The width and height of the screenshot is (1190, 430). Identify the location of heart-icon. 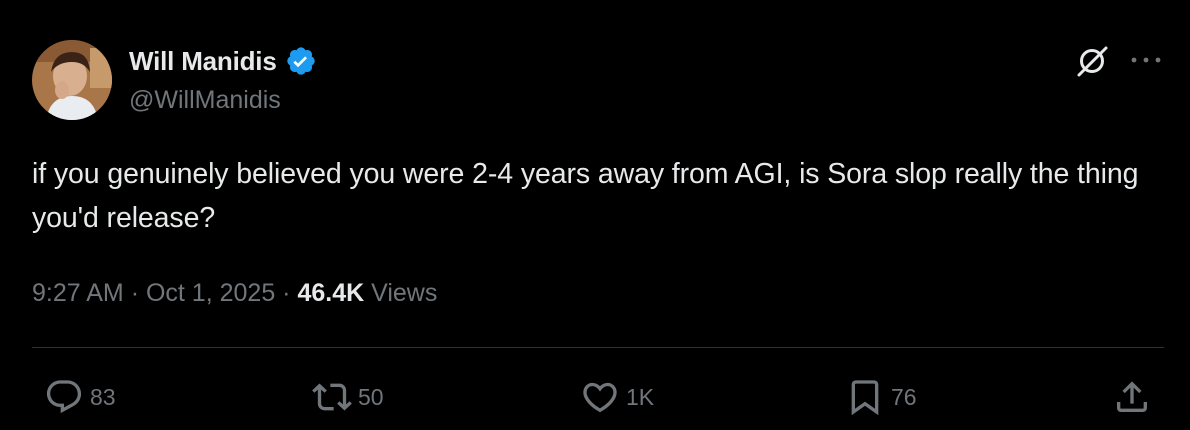
(600, 397).